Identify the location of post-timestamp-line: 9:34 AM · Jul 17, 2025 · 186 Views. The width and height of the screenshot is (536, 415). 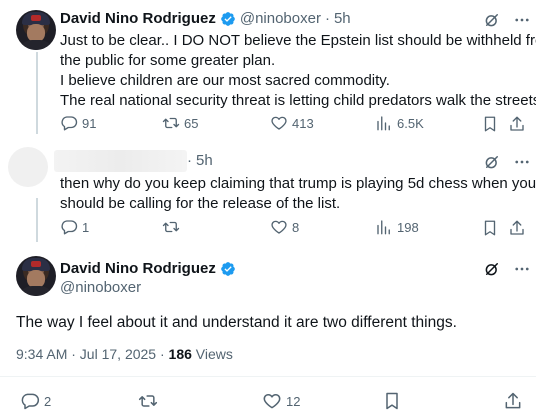
(124, 354).